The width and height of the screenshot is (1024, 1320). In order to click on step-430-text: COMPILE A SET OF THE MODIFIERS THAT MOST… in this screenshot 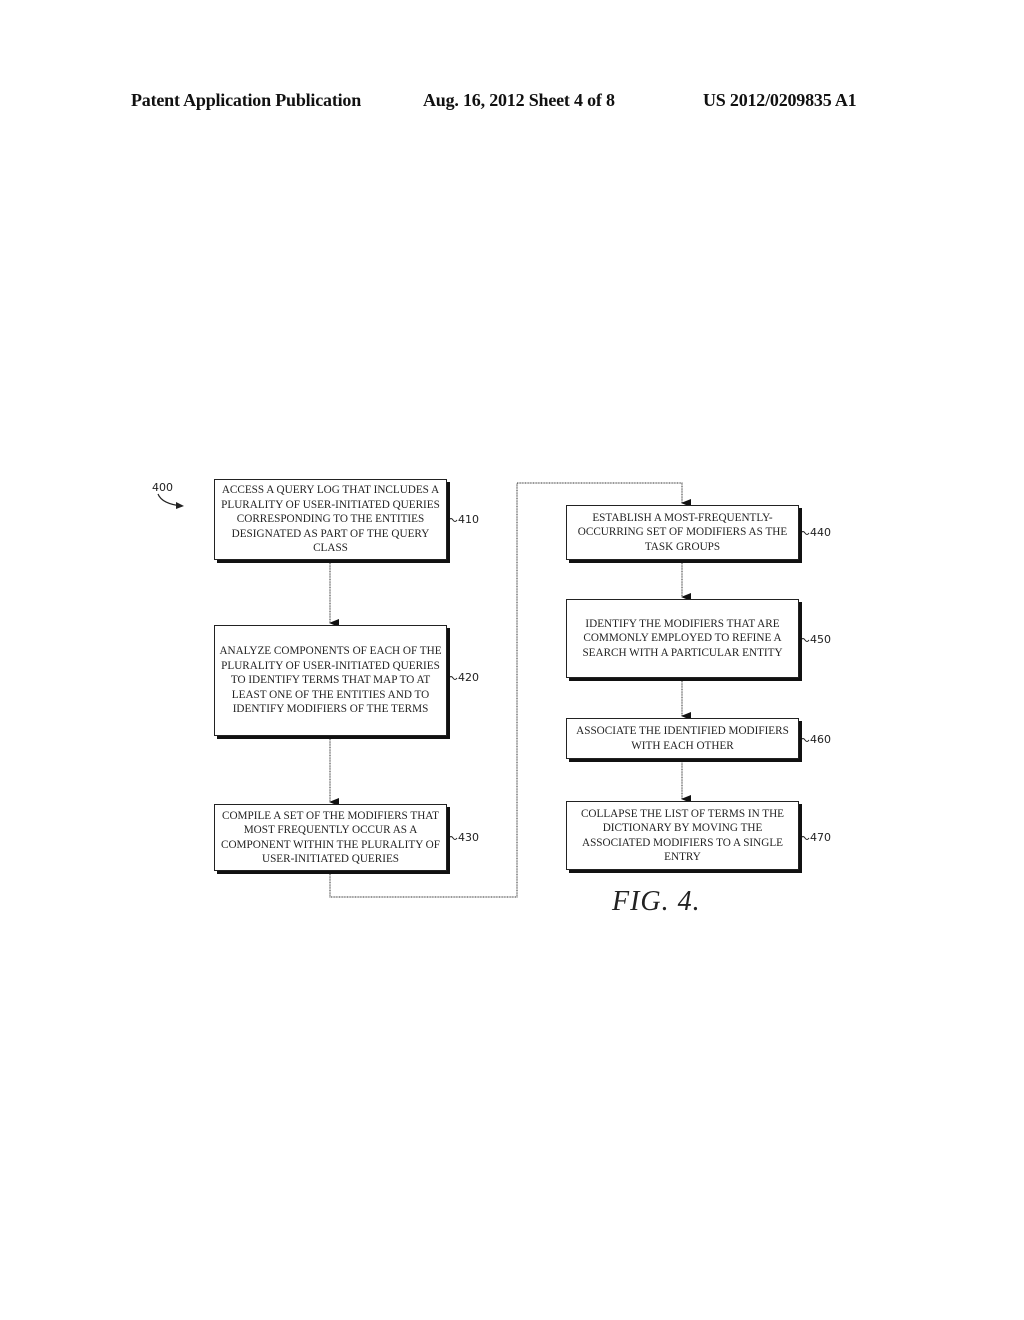, I will do `click(330, 837)`.